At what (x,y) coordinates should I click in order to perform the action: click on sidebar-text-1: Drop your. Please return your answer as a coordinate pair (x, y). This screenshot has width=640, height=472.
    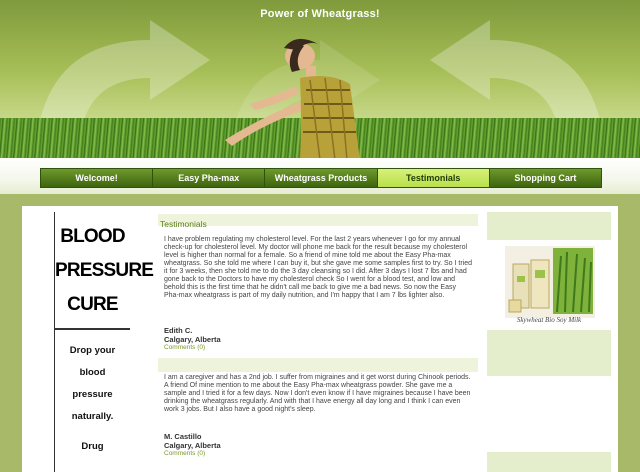
    Looking at the image, I should click on (92, 350).